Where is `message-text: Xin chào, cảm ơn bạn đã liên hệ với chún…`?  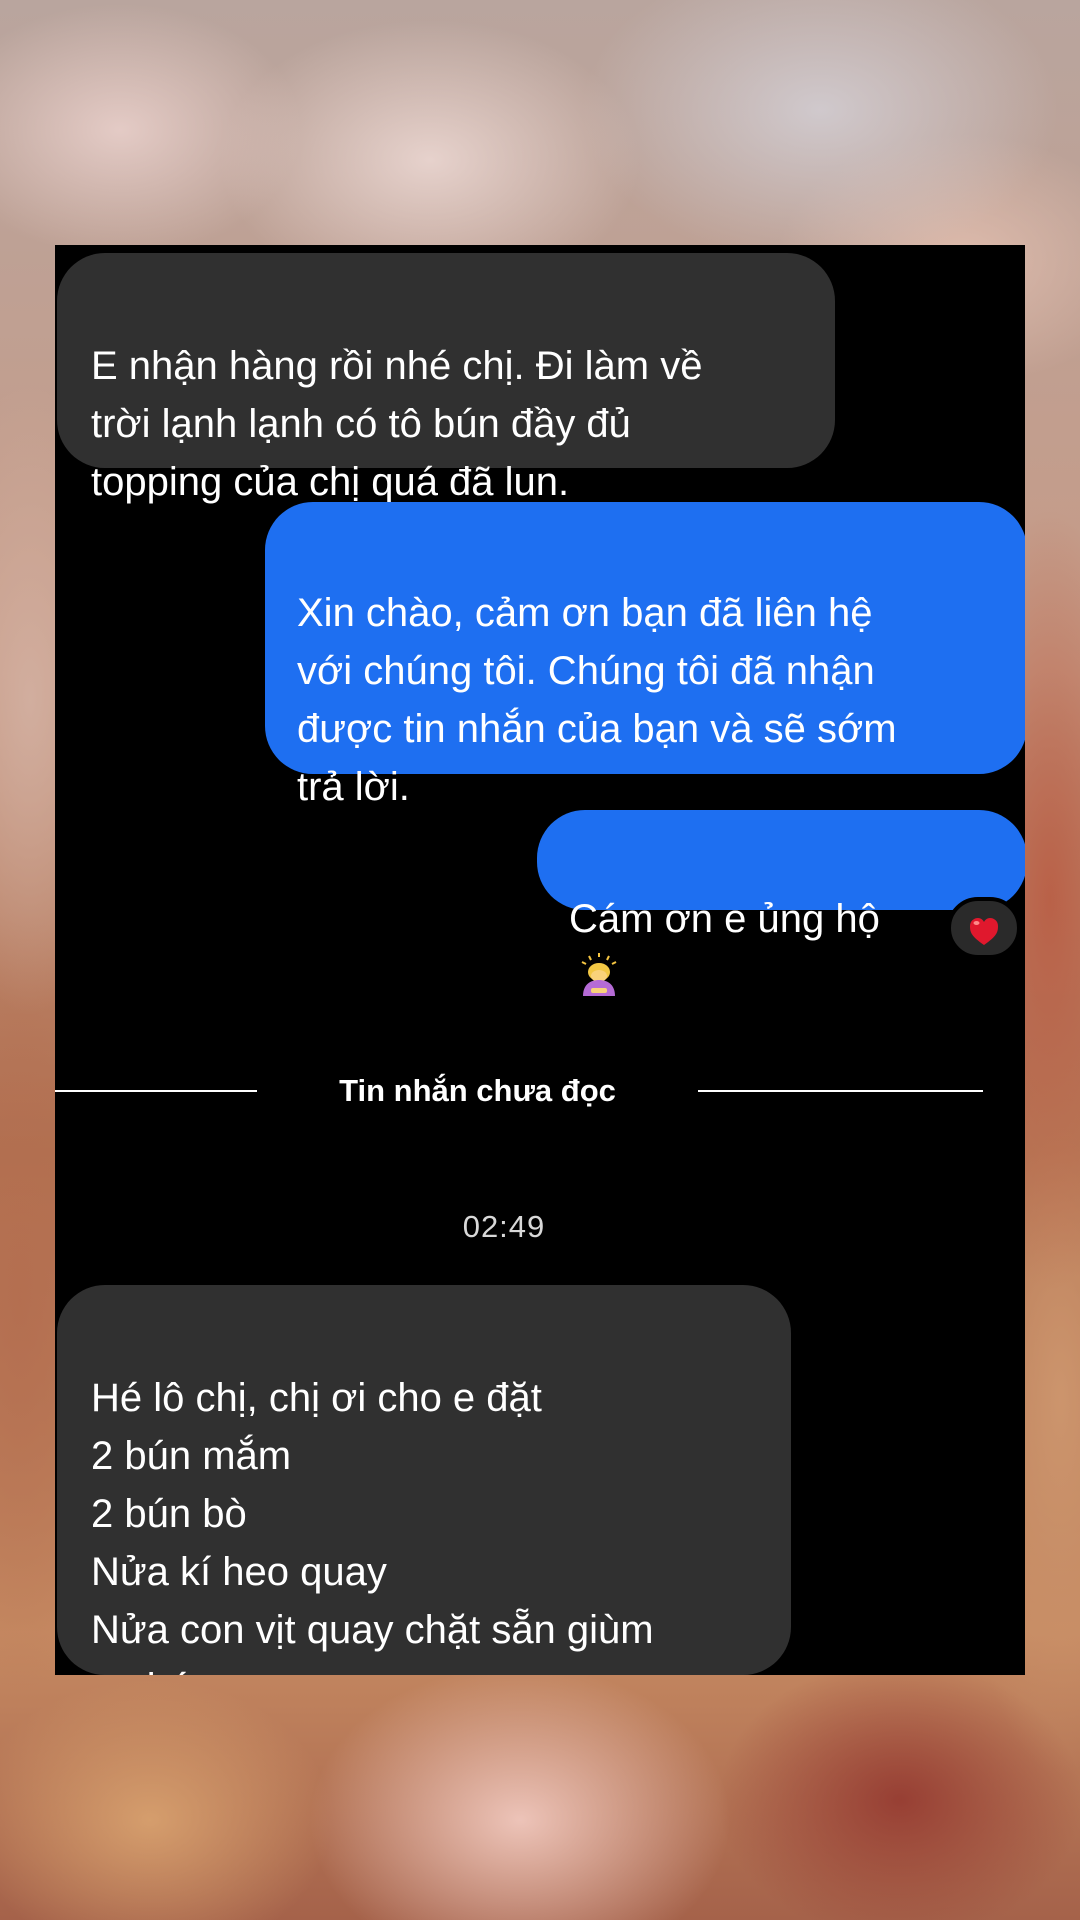
message-text: Xin chào, cảm ơn bạn đã liên hệ với chún… is located at coordinates (597, 700).